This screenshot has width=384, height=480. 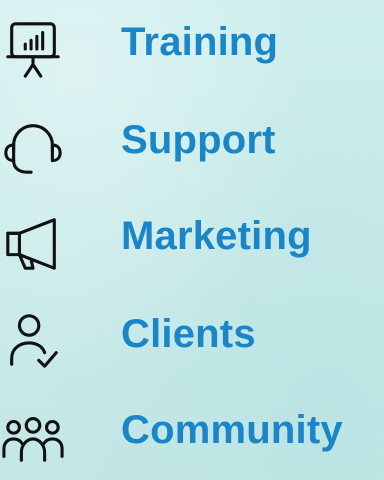 What do you see at coordinates (33, 49) in the screenshot?
I see `presentation-chart-icon` at bounding box center [33, 49].